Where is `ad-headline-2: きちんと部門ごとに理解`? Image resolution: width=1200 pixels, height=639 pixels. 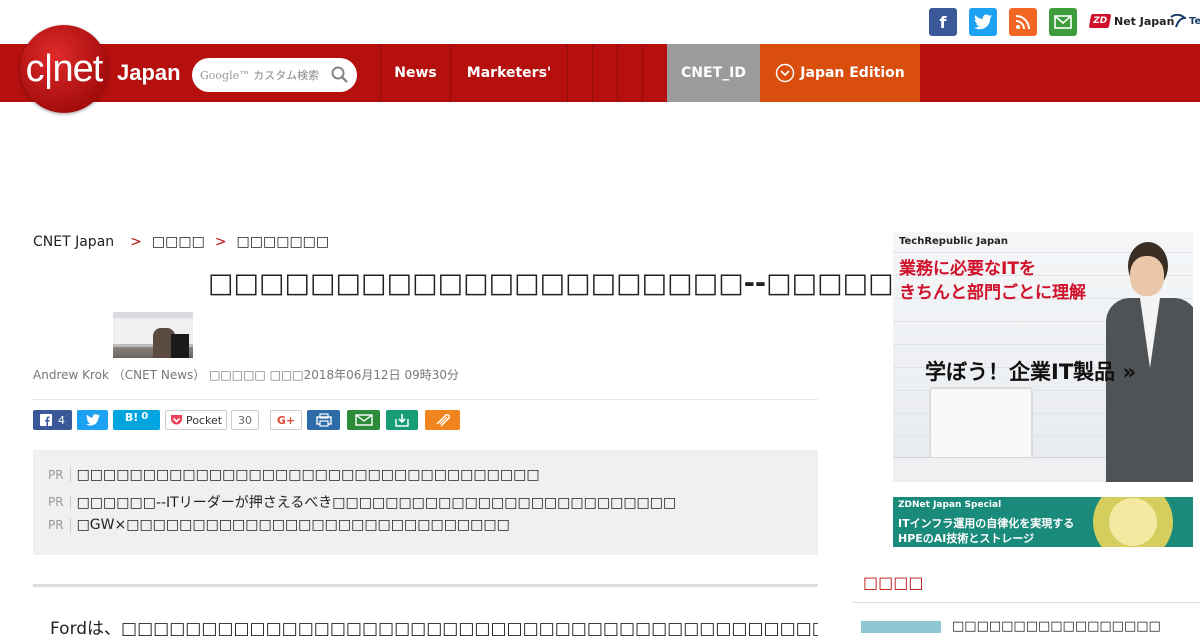
ad-headline-2: きちんと部門ごとに理解 is located at coordinates (992, 293).